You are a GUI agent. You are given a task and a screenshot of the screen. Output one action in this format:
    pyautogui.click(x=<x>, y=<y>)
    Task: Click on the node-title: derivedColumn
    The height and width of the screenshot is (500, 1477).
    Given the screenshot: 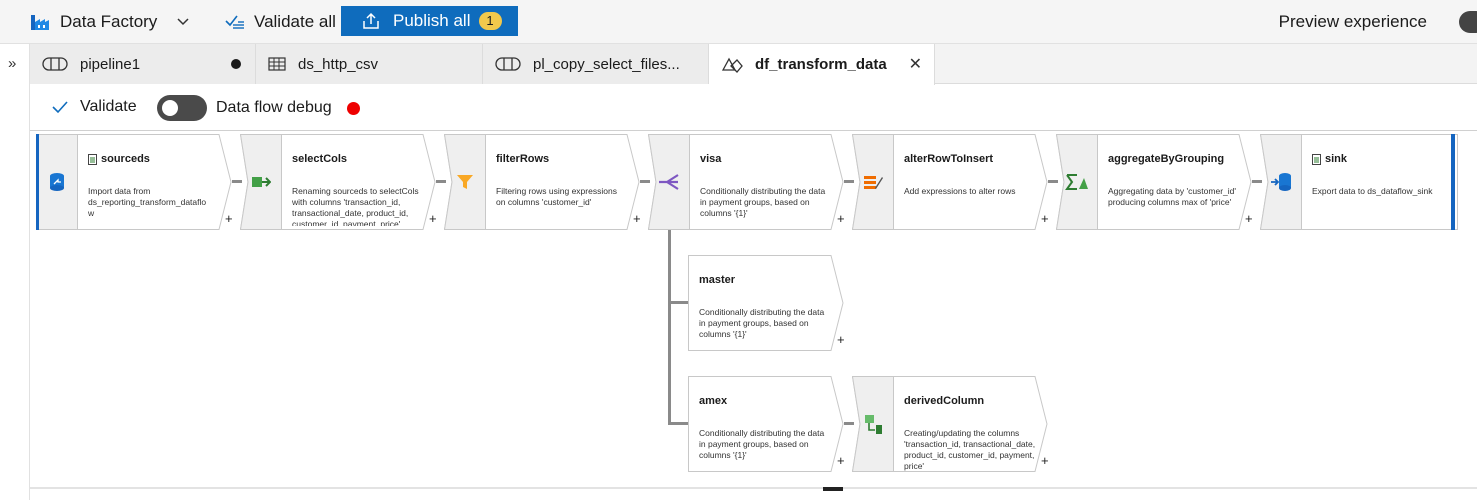 What is the action you would take?
    pyautogui.click(x=944, y=401)
    